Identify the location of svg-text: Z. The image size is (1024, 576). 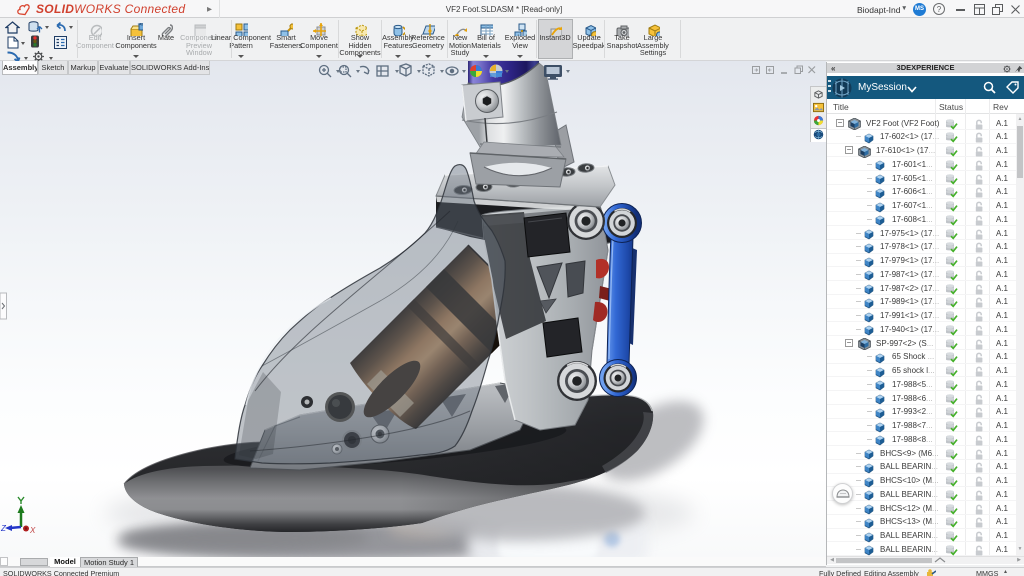
(3, 528).